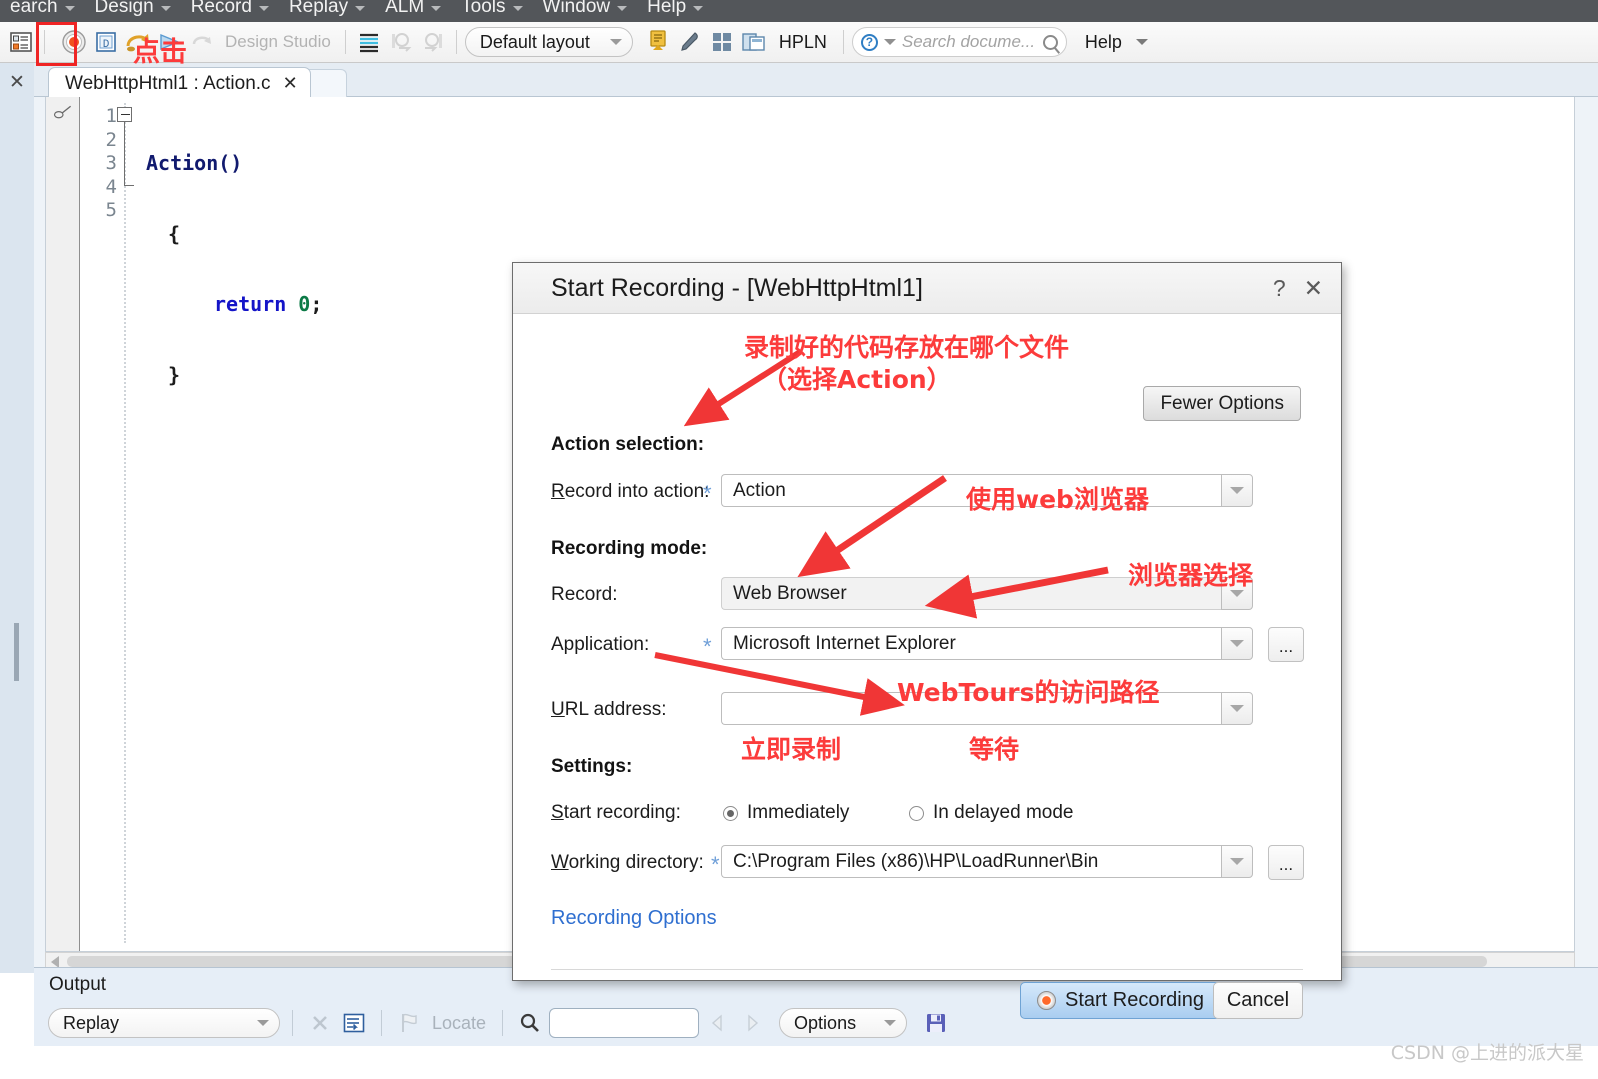 The width and height of the screenshot is (1598, 1079). I want to click on radio-start-delayed: In delayed mode, so click(991, 813).